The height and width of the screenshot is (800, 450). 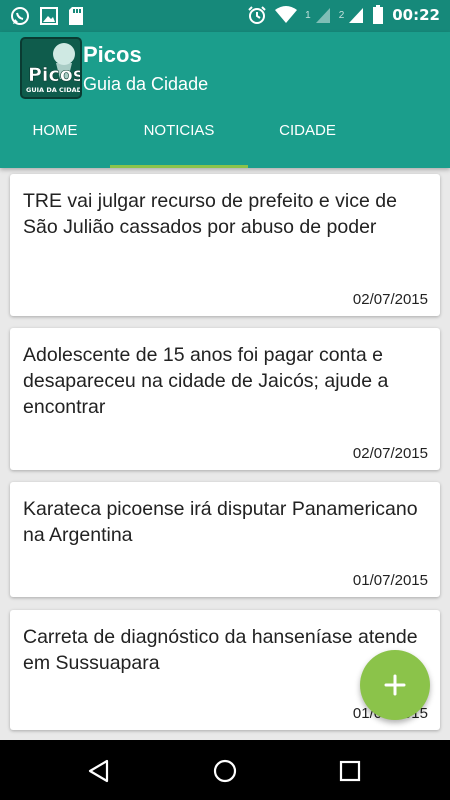 What do you see at coordinates (49, 16) in the screenshot?
I see `image-icon` at bounding box center [49, 16].